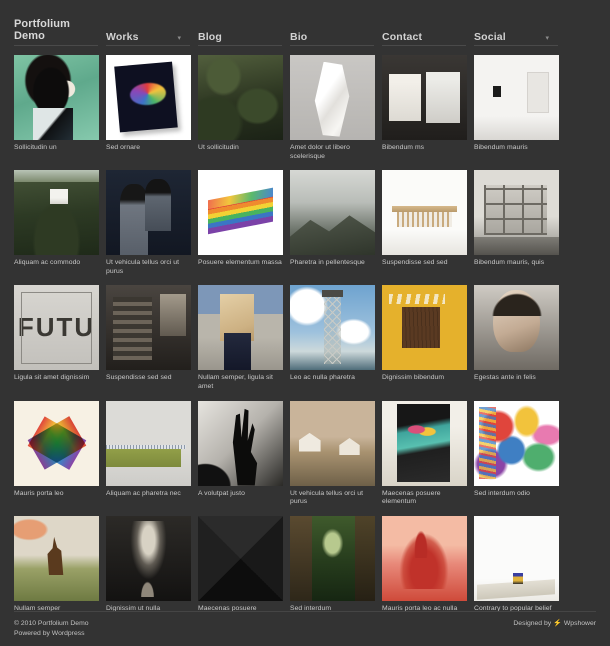  Describe the element at coordinates (244, 29) in the screenshot. I see `nav-item-blog: Blog` at that location.